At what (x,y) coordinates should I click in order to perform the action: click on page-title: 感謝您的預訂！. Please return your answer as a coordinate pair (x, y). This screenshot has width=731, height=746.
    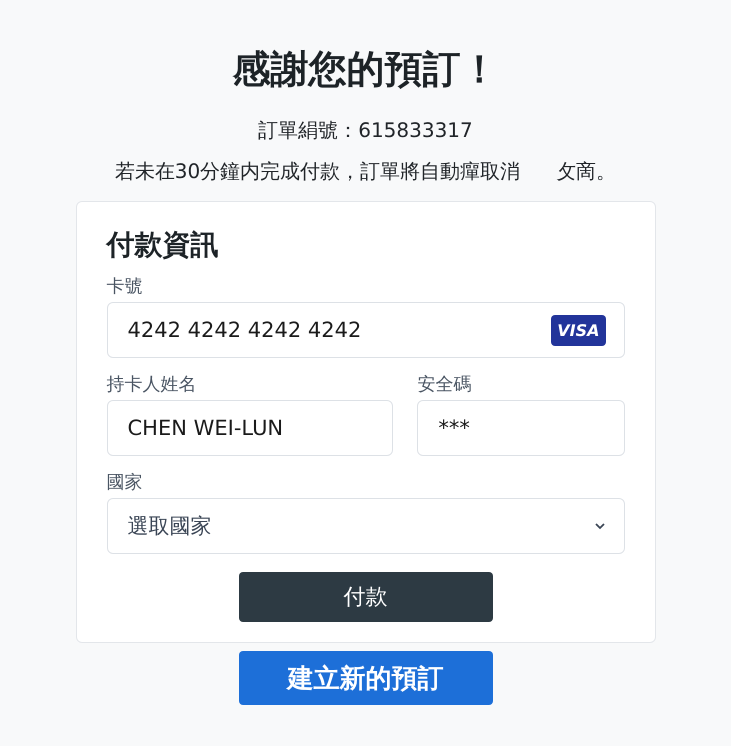
    Looking at the image, I should click on (365, 69).